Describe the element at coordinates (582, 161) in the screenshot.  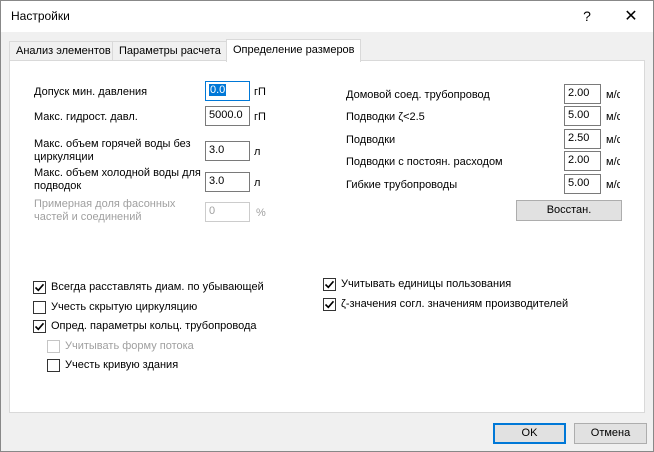
I see `constant-flow-input: 2.00` at that location.